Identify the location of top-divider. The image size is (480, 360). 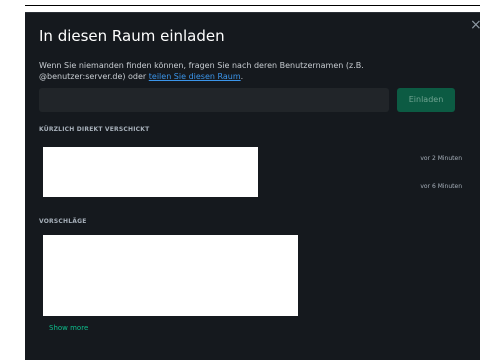
(252, 5).